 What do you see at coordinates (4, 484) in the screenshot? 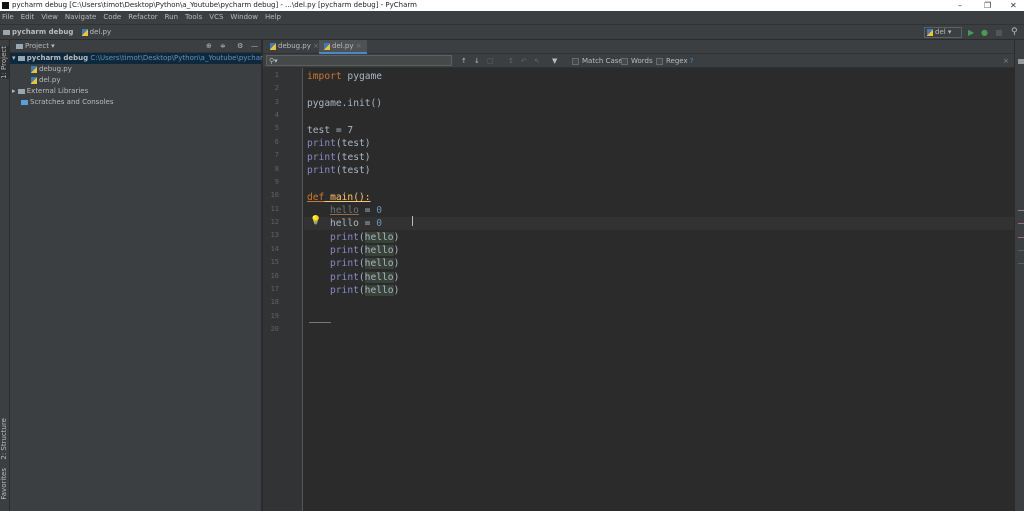
I see `favorites-tool-tab: Favorites` at bounding box center [4, 484].